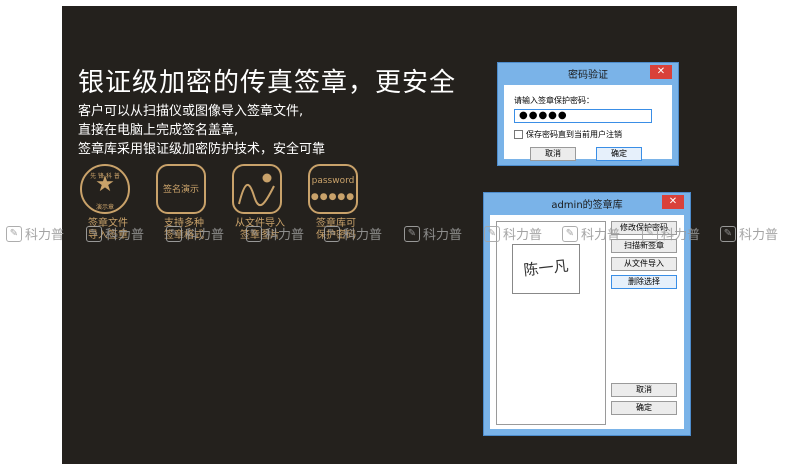  I want to click on change-password-button: 修改保护密码, so click(644, 228).